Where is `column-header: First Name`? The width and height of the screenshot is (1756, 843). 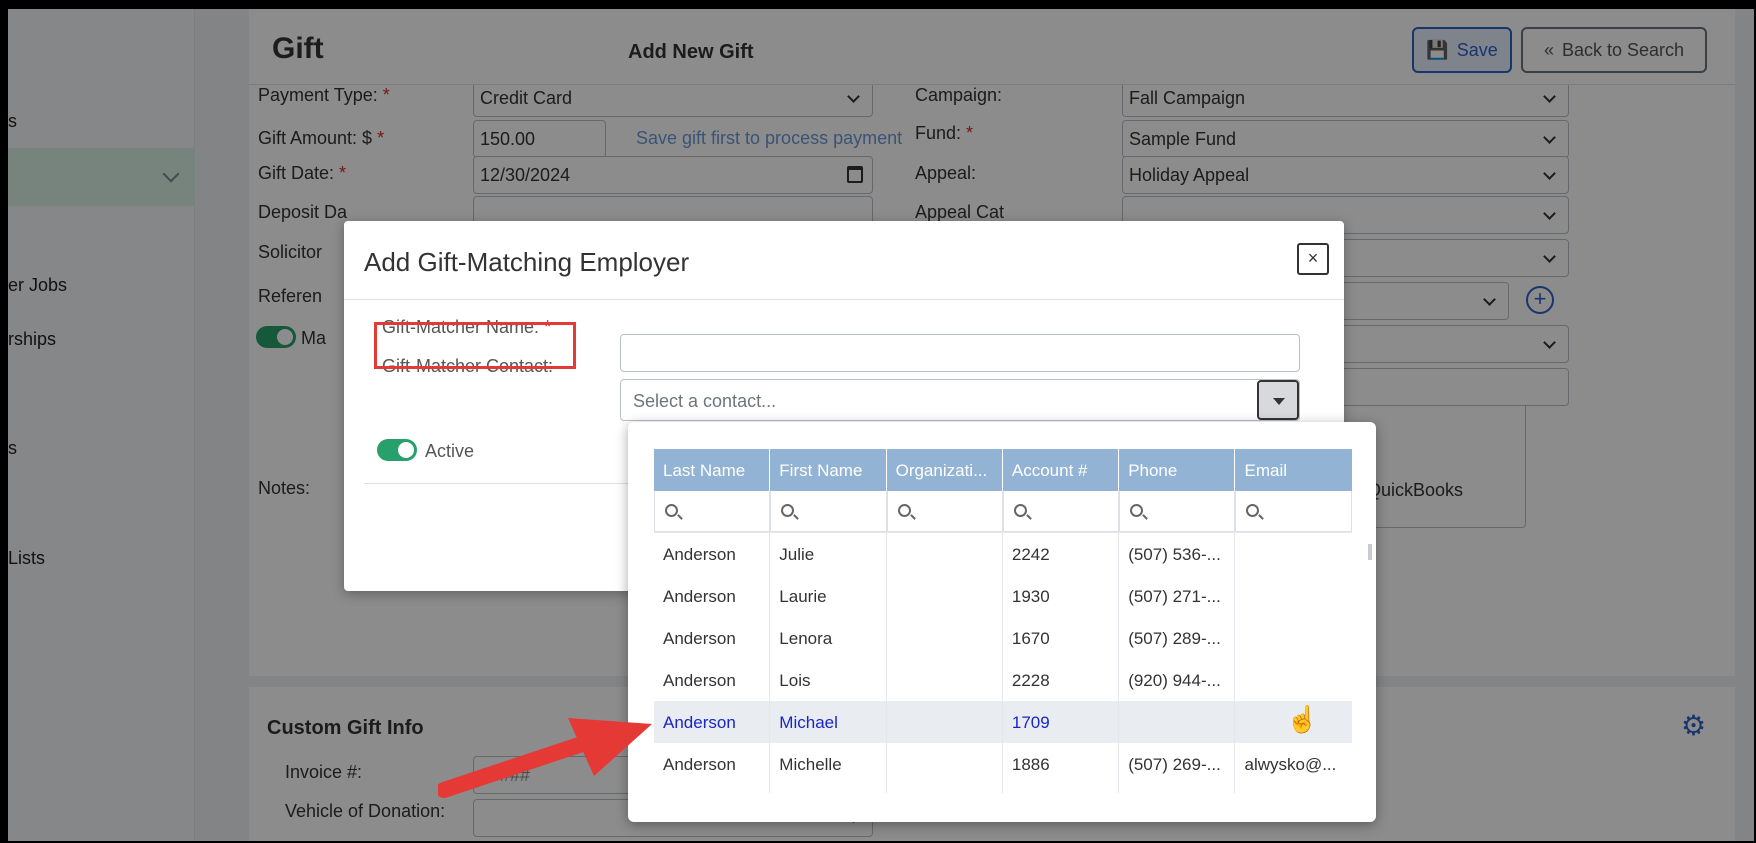 column-header: First Name is located at coordinates (828, 470).